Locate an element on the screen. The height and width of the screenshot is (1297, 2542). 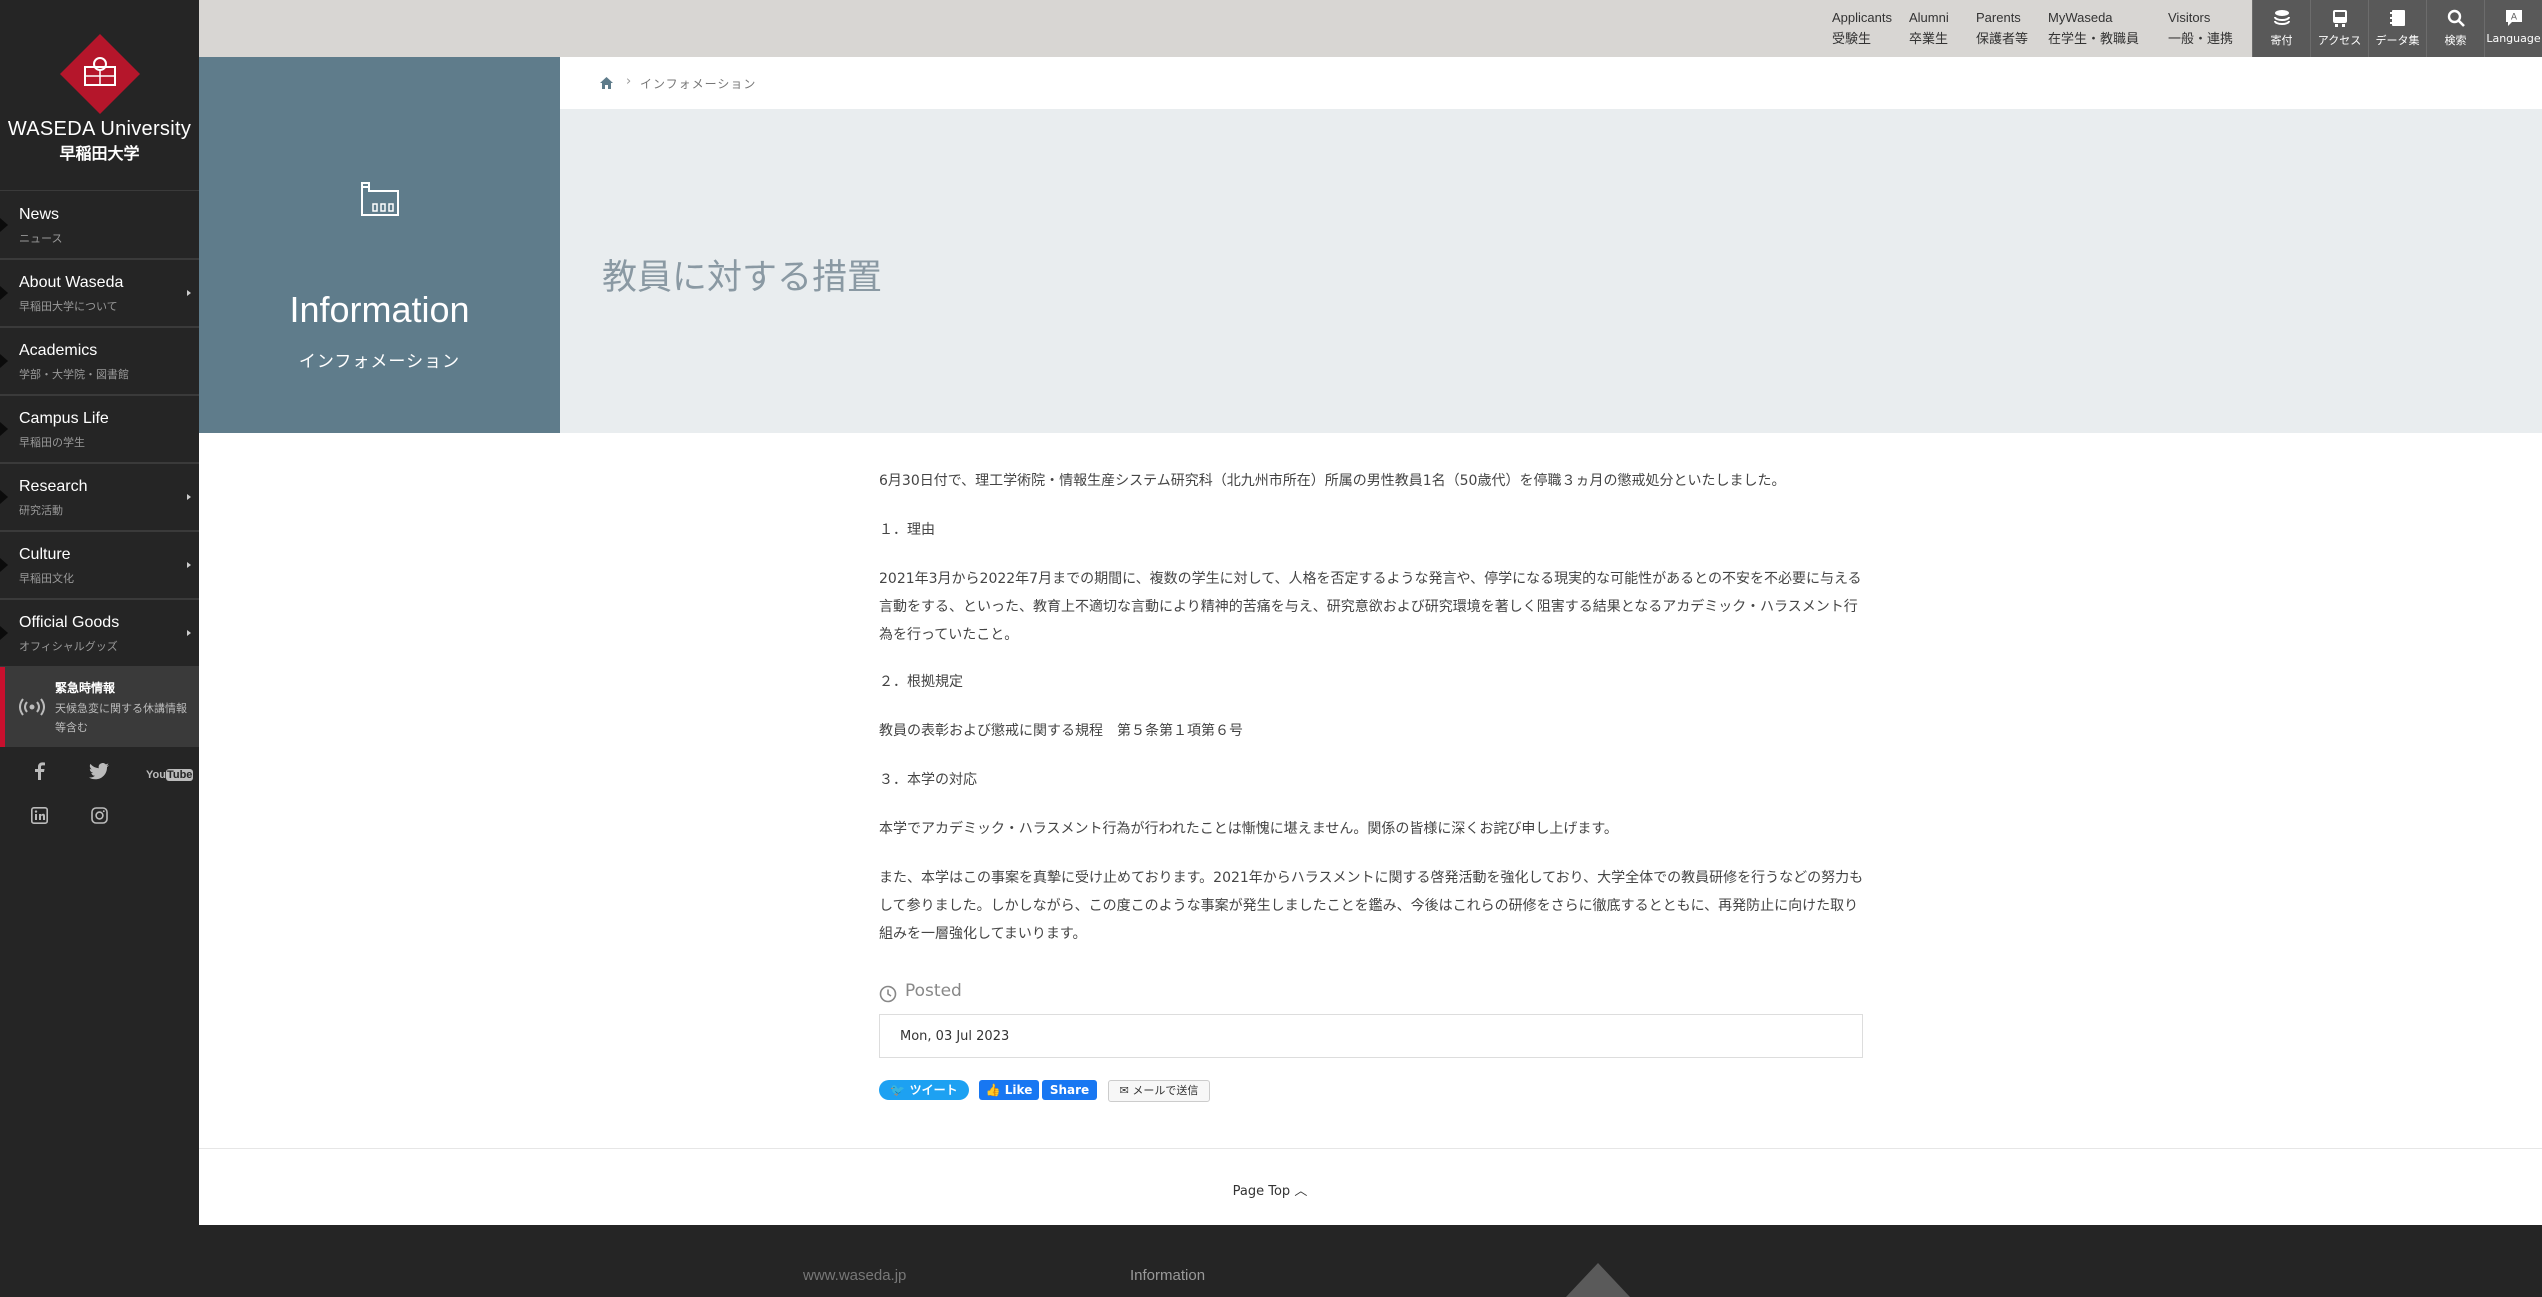
donation-button: 寄付 is located at coordinates (2281, 28).